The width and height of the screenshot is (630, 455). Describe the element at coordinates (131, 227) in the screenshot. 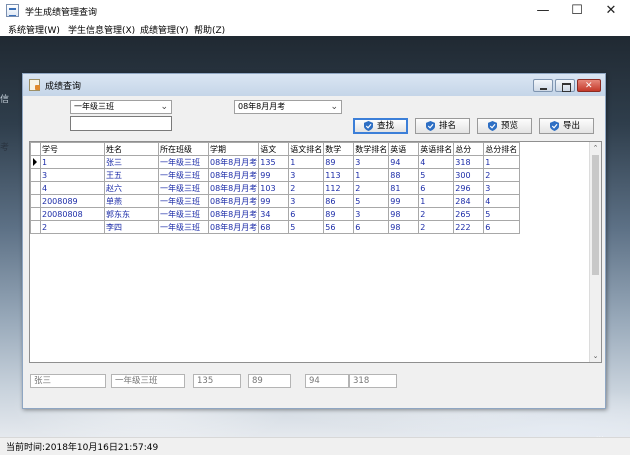

I see `table-cell: 李四` at that location.